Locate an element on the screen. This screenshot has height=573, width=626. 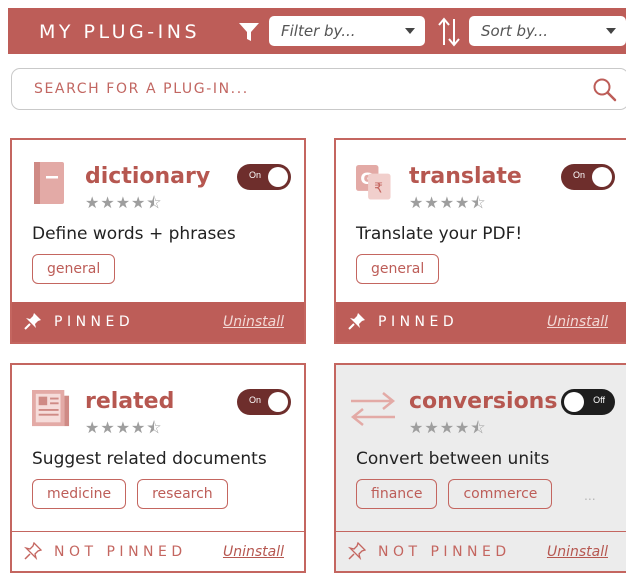
funnel-icon is located at coordinates (249, 32).